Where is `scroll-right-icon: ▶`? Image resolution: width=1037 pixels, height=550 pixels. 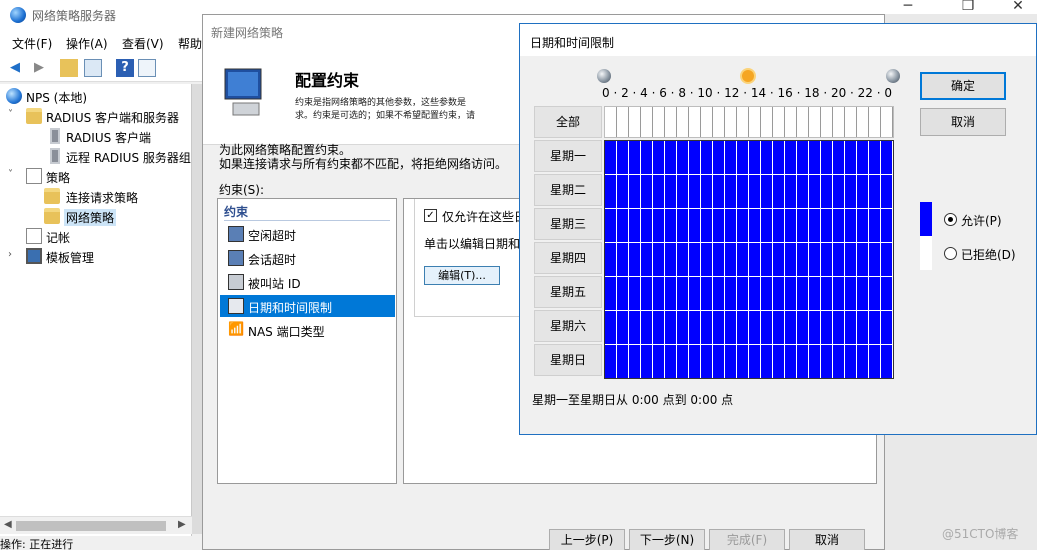
scroll-right-icon: ▶ is located at coordinates (182, 524).